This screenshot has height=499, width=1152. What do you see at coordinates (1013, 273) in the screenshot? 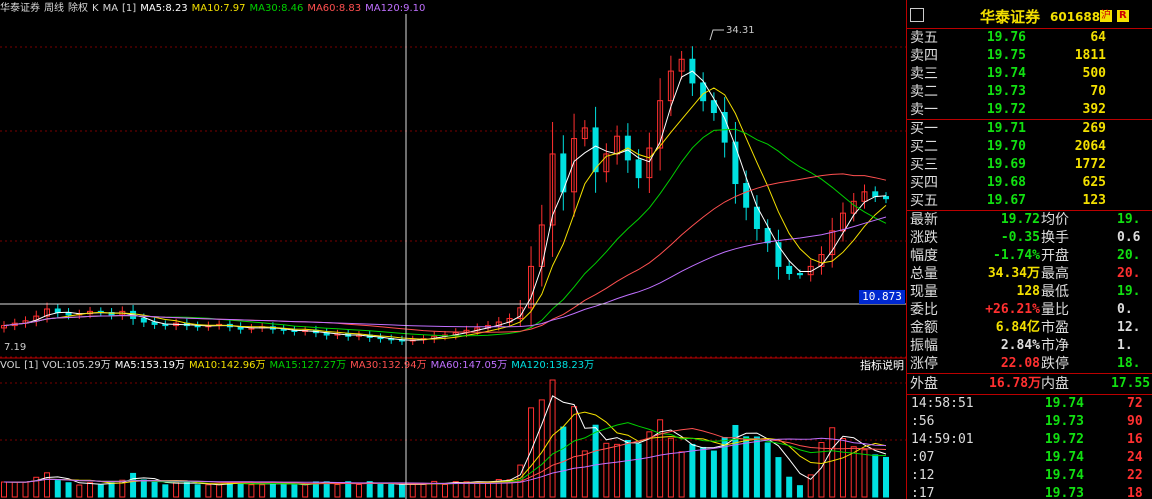
I see `stat-value: 34.34万` at bounding box center [1013, 273].